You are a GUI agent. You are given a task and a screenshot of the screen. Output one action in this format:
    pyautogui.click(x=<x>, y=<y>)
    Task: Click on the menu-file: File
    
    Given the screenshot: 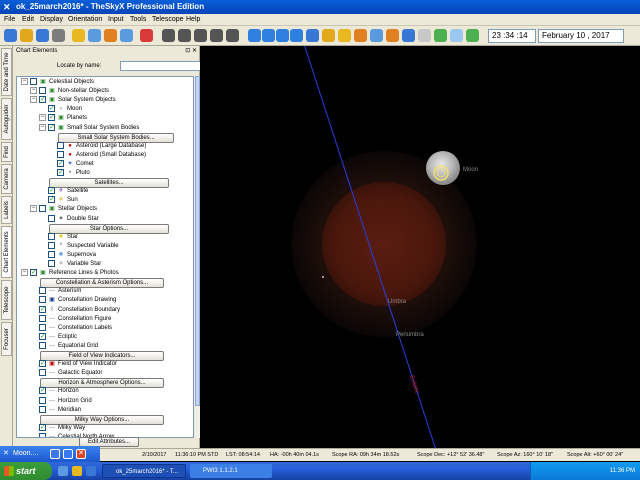 What is the action you would take?
    pyautogui.click(x=9, y=20)
    